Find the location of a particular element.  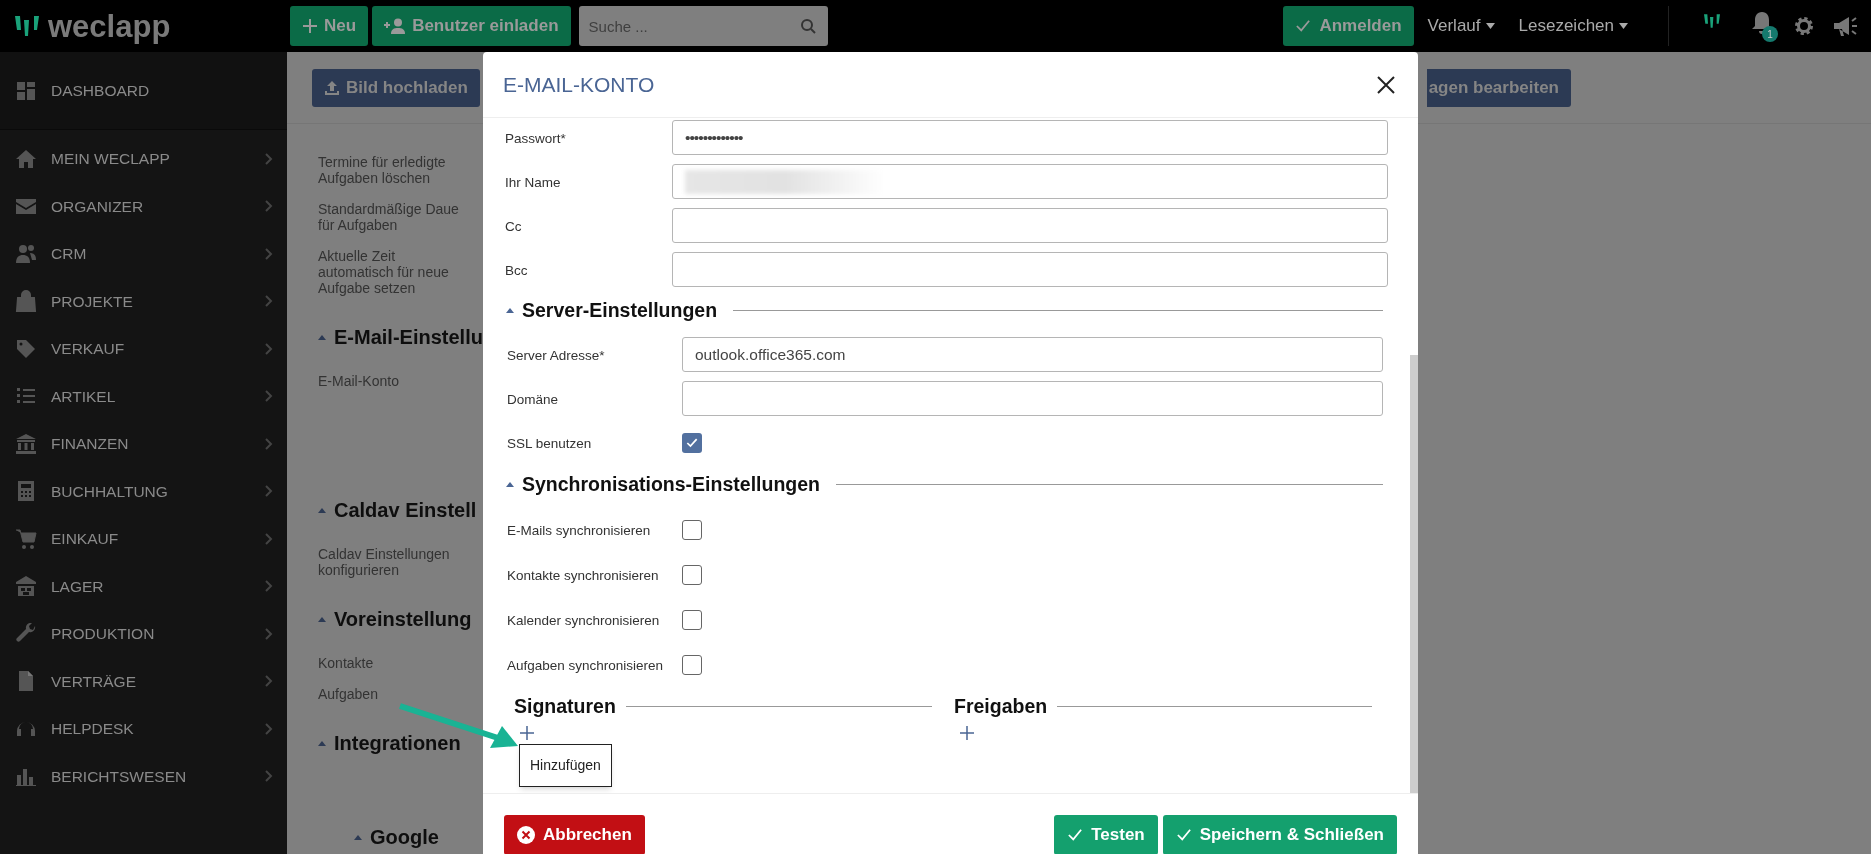

field-label: SSL benutzen is located at coordinates (549, 444).